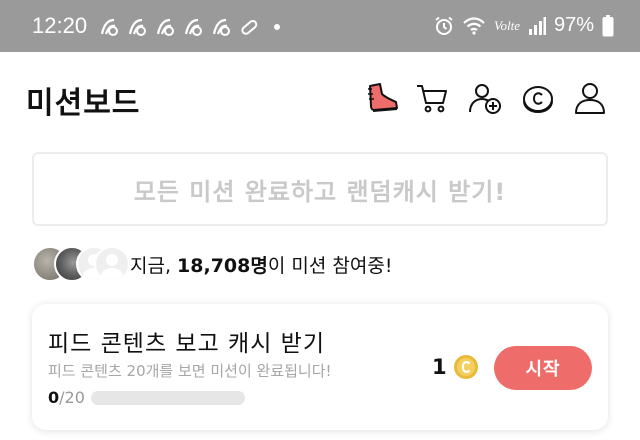  I want to click on mission-description: 피드 콘텐츠 20개를 보면 미션이 완료됩니다!, so click(190, 371).